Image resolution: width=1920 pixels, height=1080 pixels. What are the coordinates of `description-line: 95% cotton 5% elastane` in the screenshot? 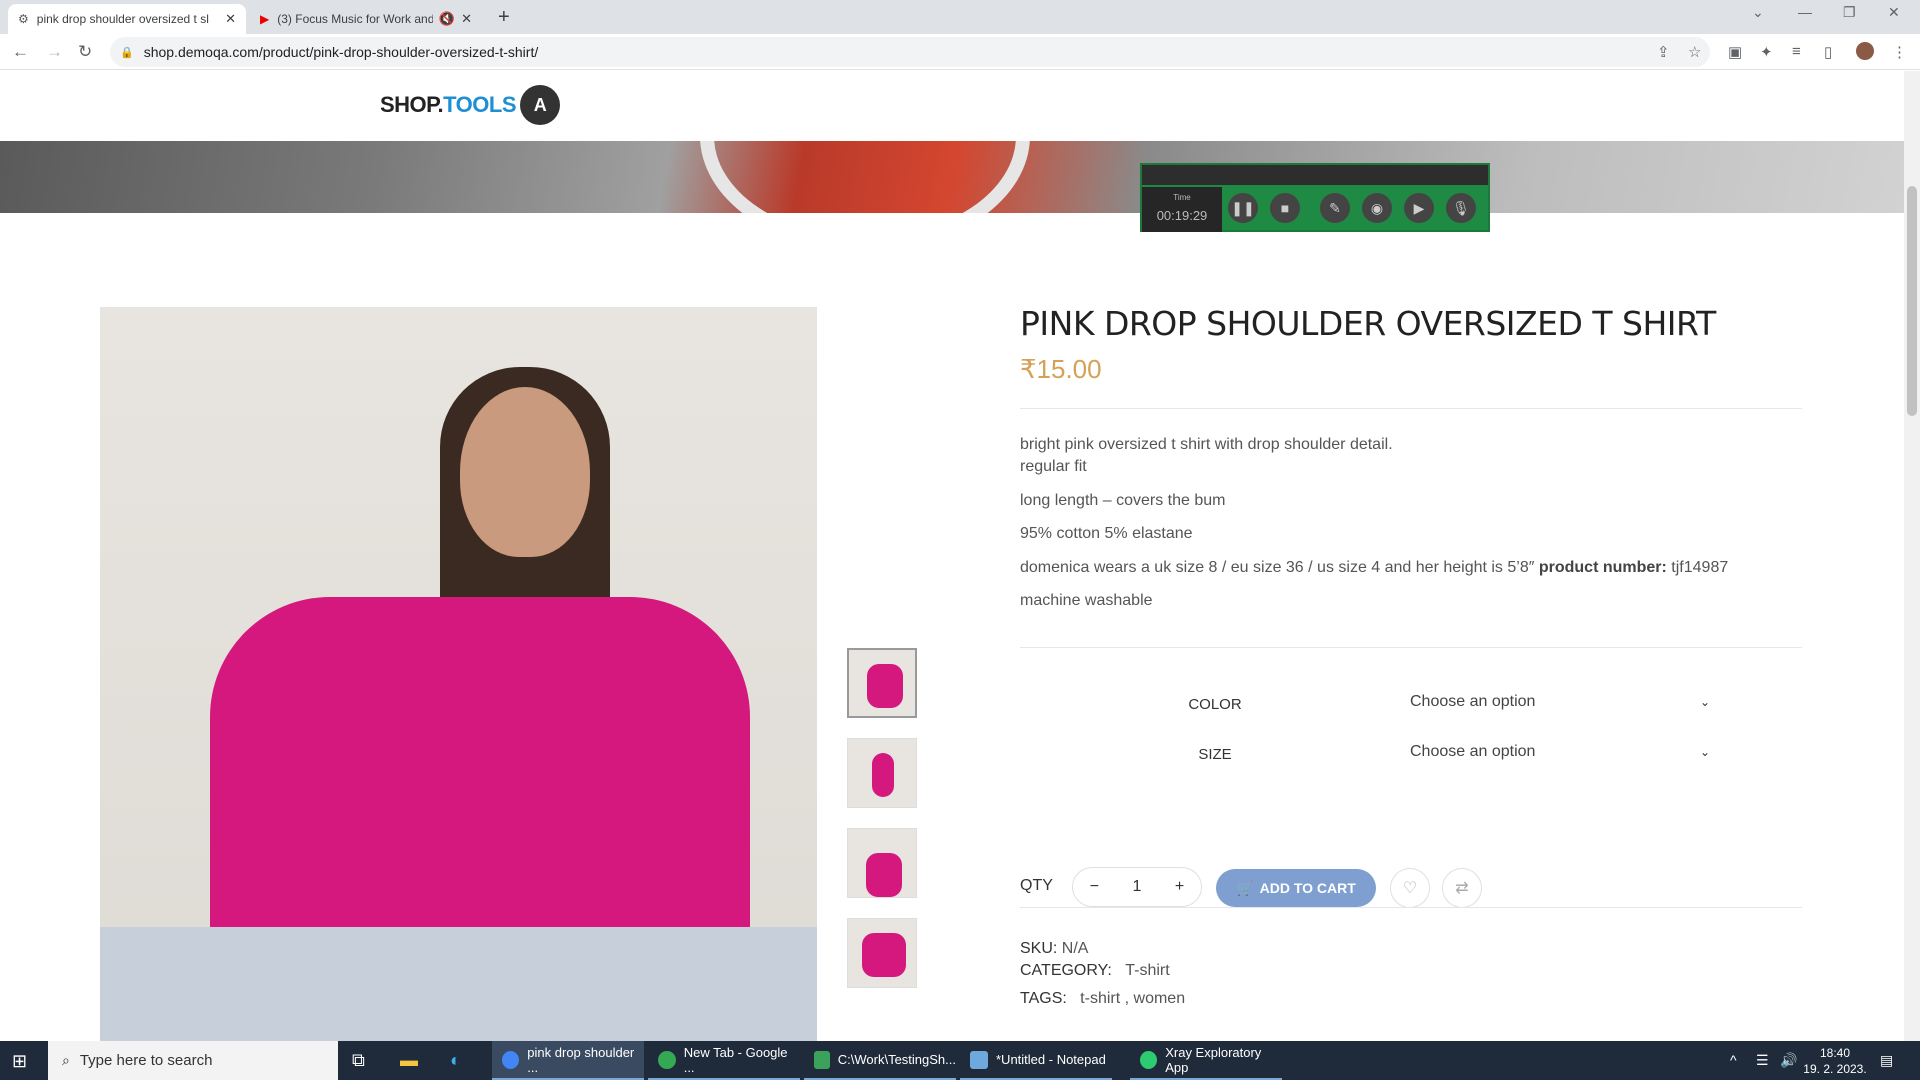 It's located at (1106, 533).